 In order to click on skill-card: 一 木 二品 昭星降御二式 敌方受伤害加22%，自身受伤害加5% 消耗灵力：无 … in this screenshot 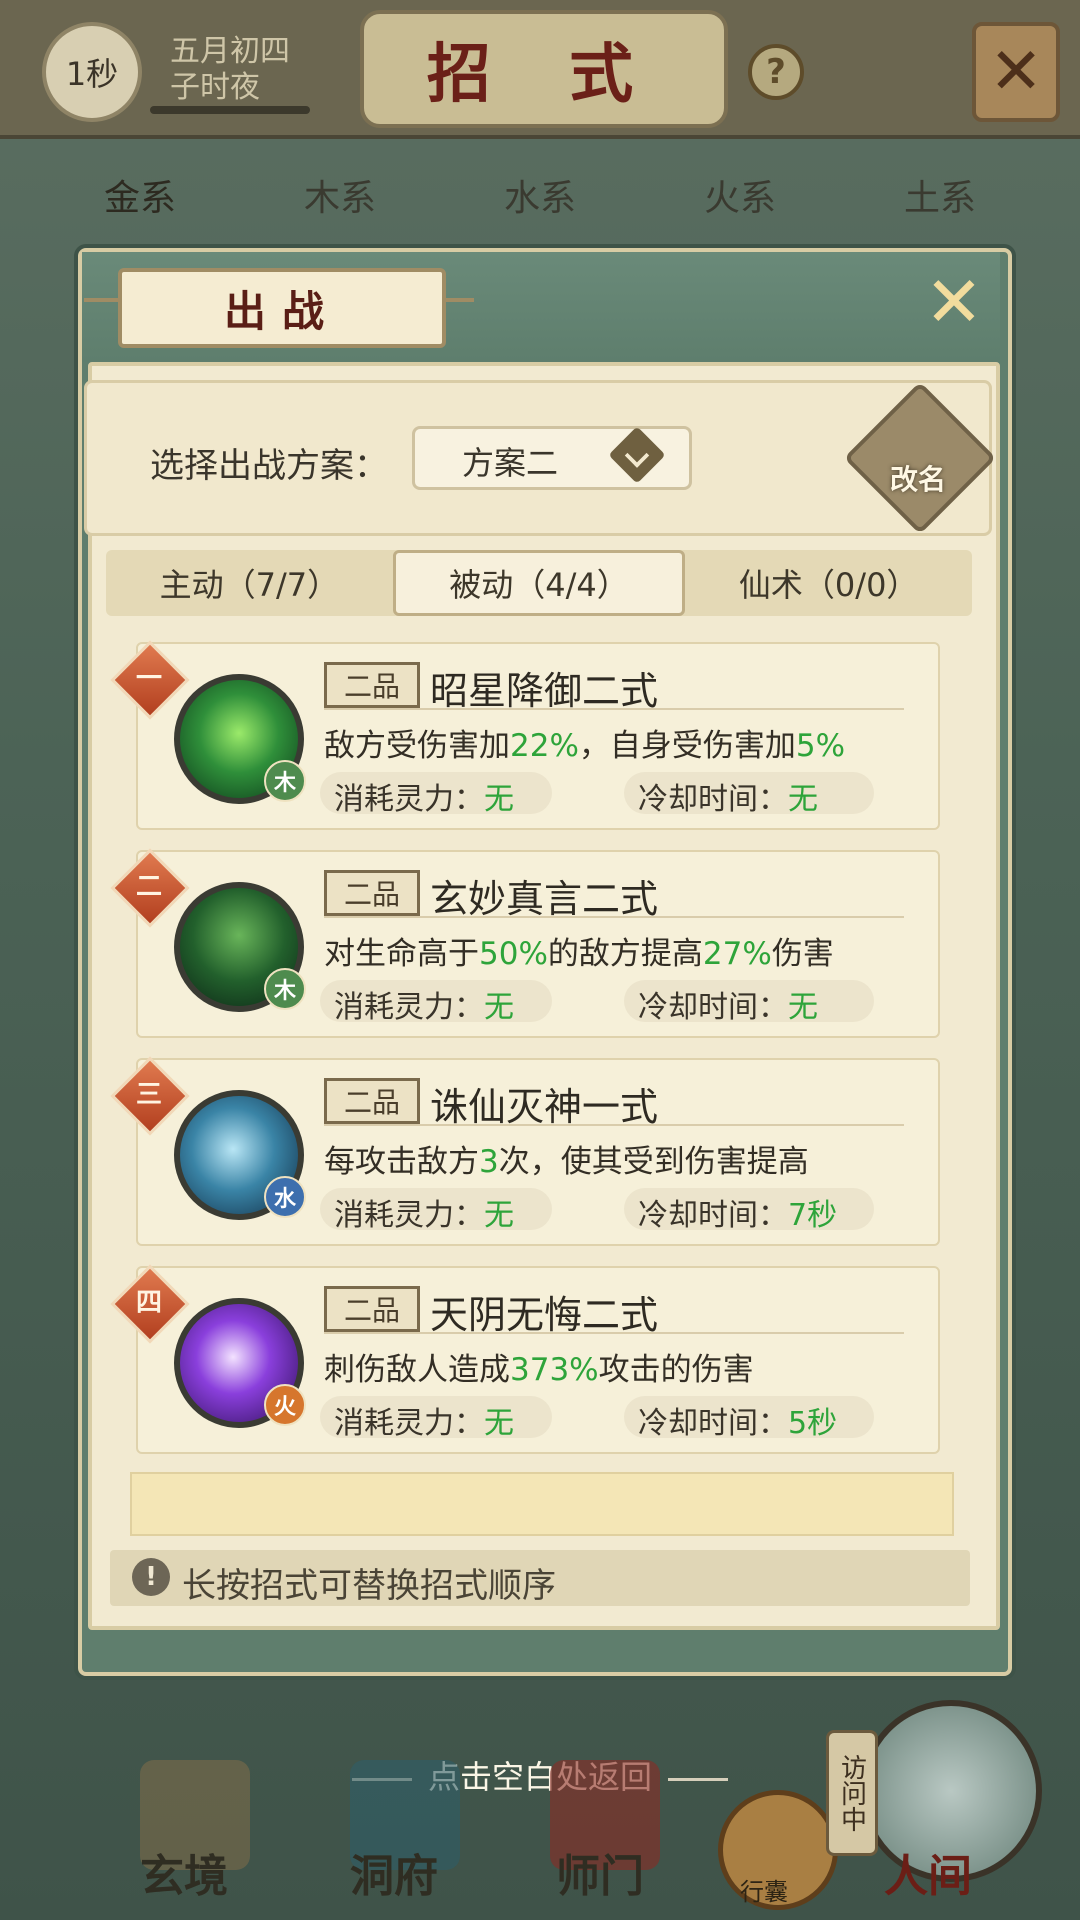, I will do `click(525, 735)`.